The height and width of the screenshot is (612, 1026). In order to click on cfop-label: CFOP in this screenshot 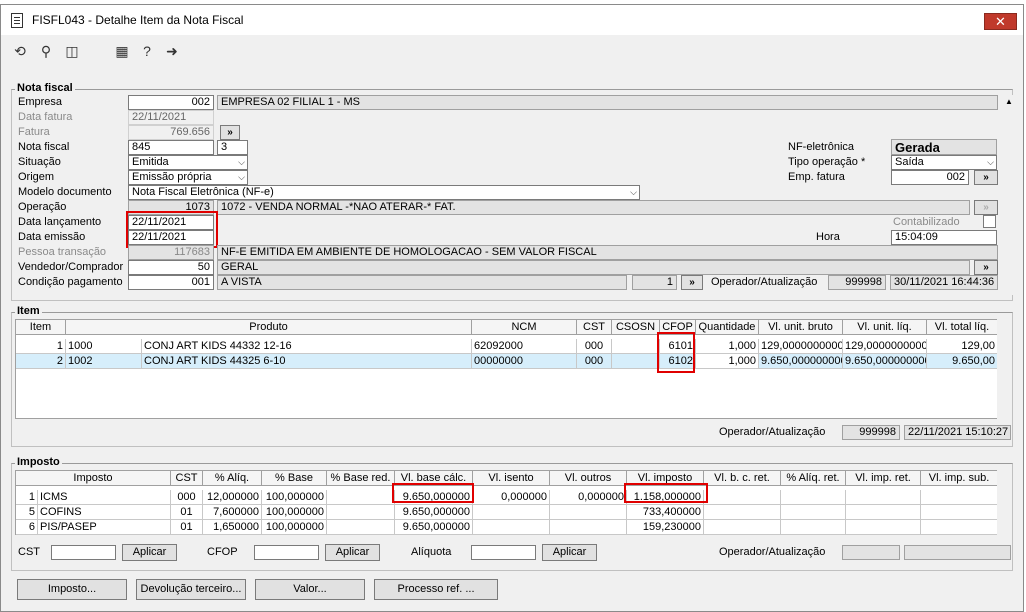, I will do `click(222, 552)`.